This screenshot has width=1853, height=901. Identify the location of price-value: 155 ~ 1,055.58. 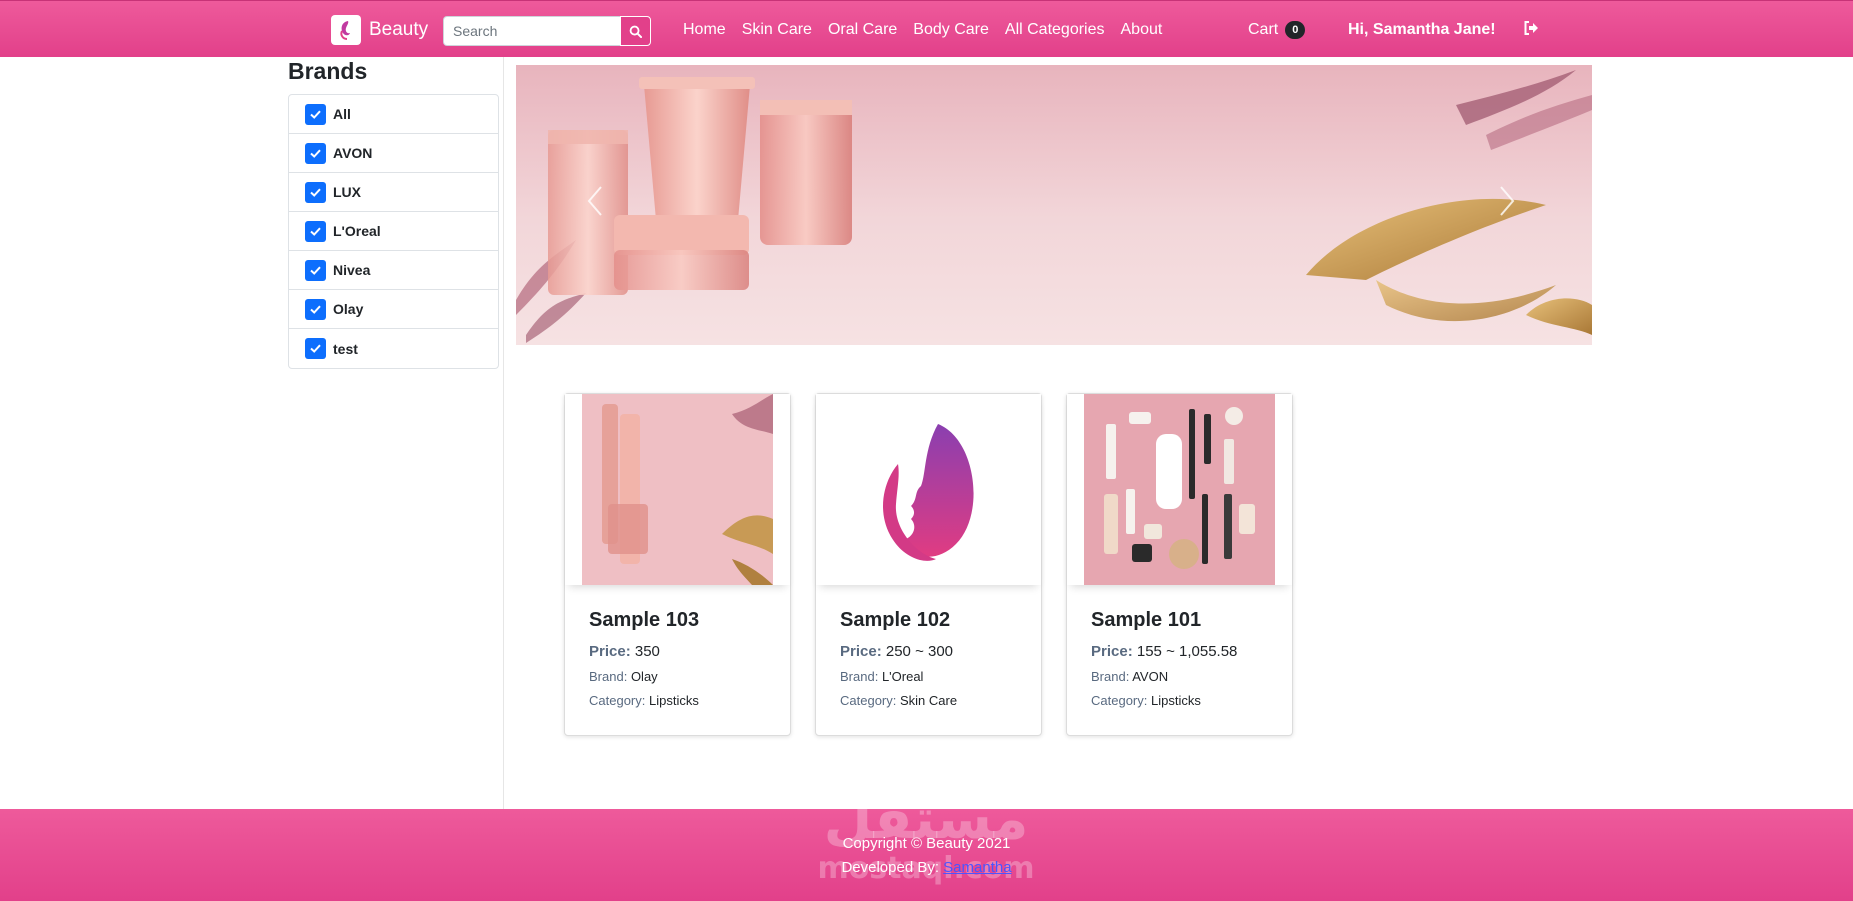
(1187, 651).